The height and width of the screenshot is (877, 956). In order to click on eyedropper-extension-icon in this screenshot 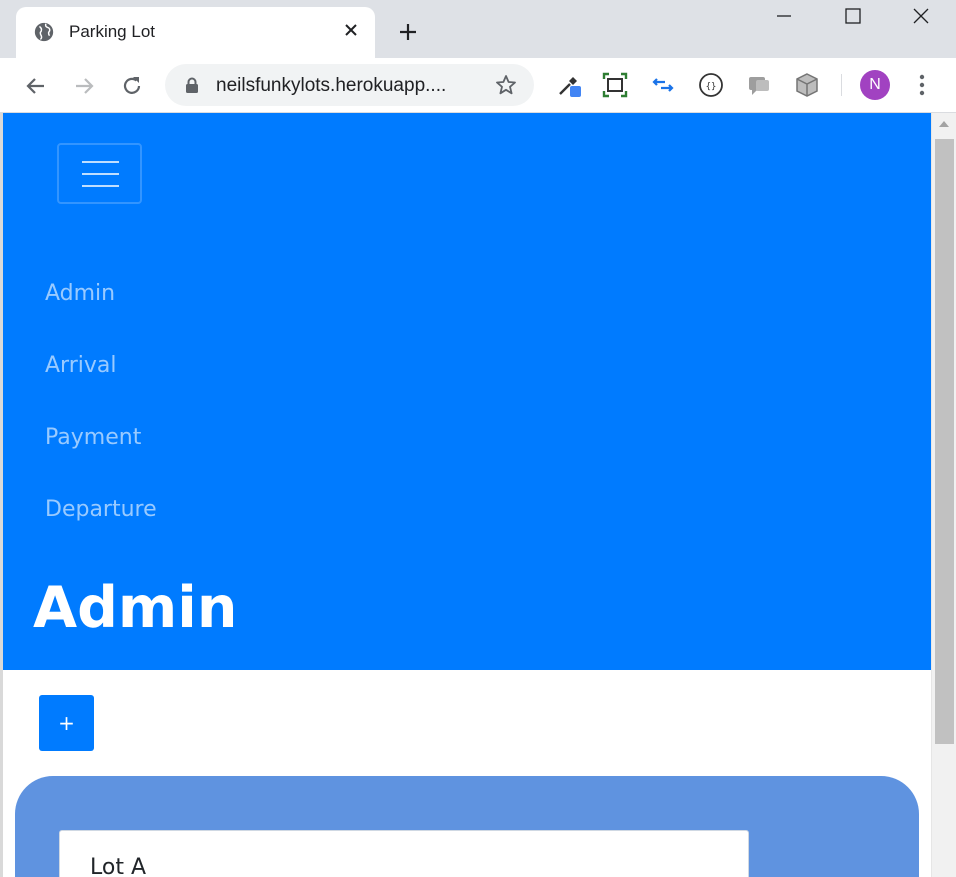, I will do `click(569, 85)`.